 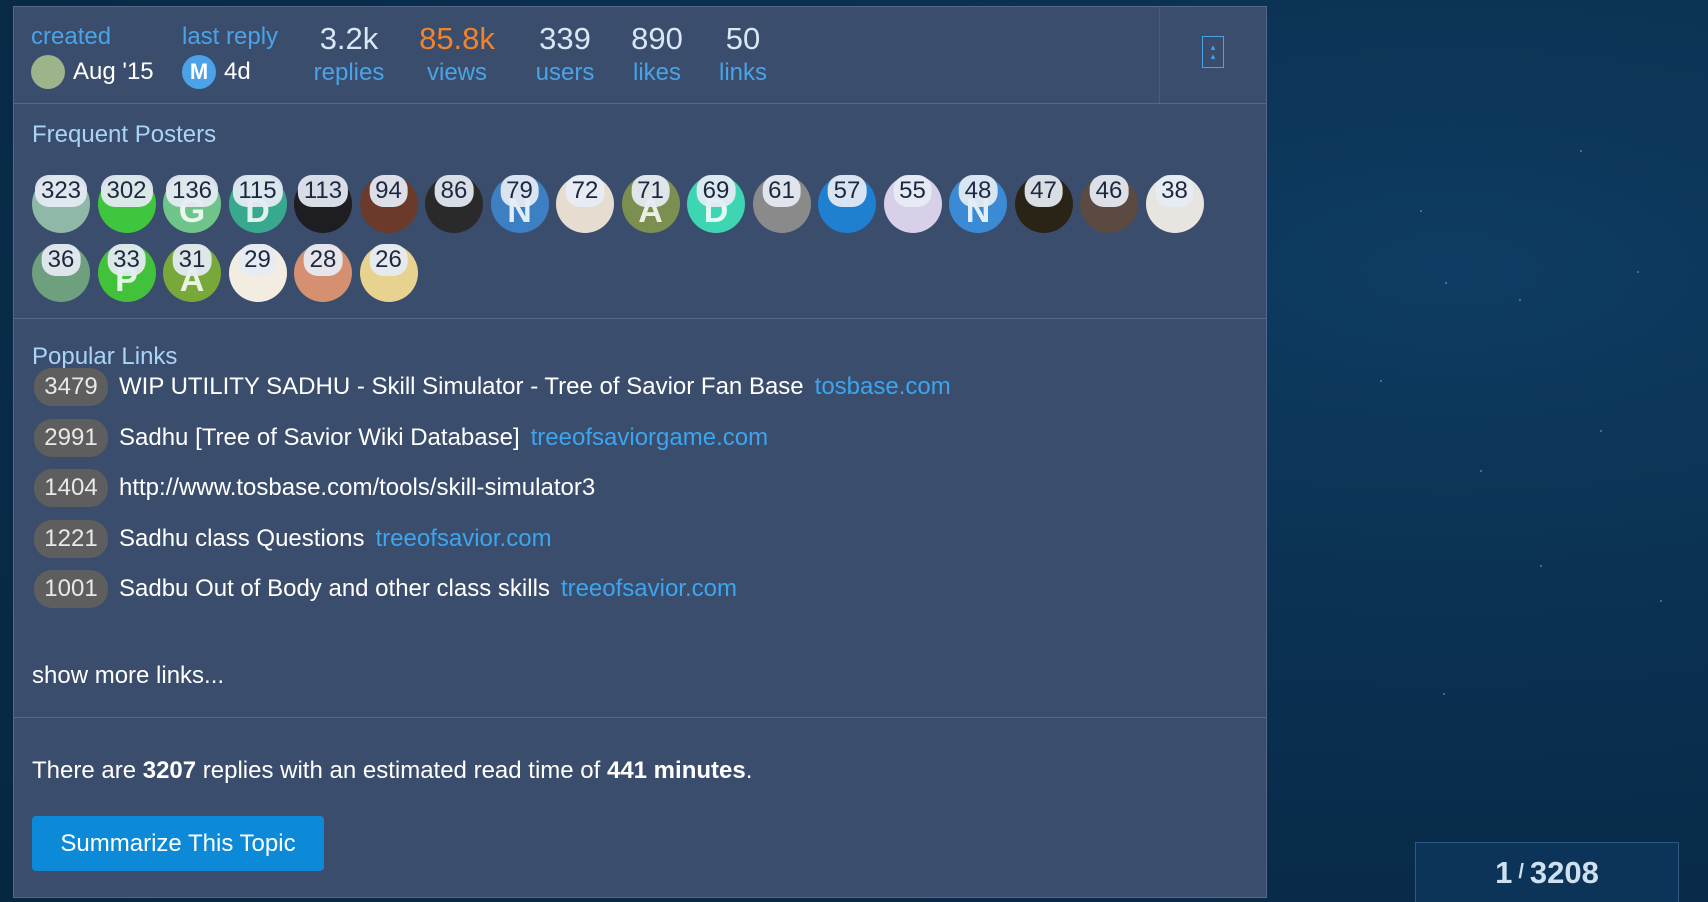 I want to click on popular-link-title: Sadbu Out of Body and other class skills, so click(x=334, y=589).